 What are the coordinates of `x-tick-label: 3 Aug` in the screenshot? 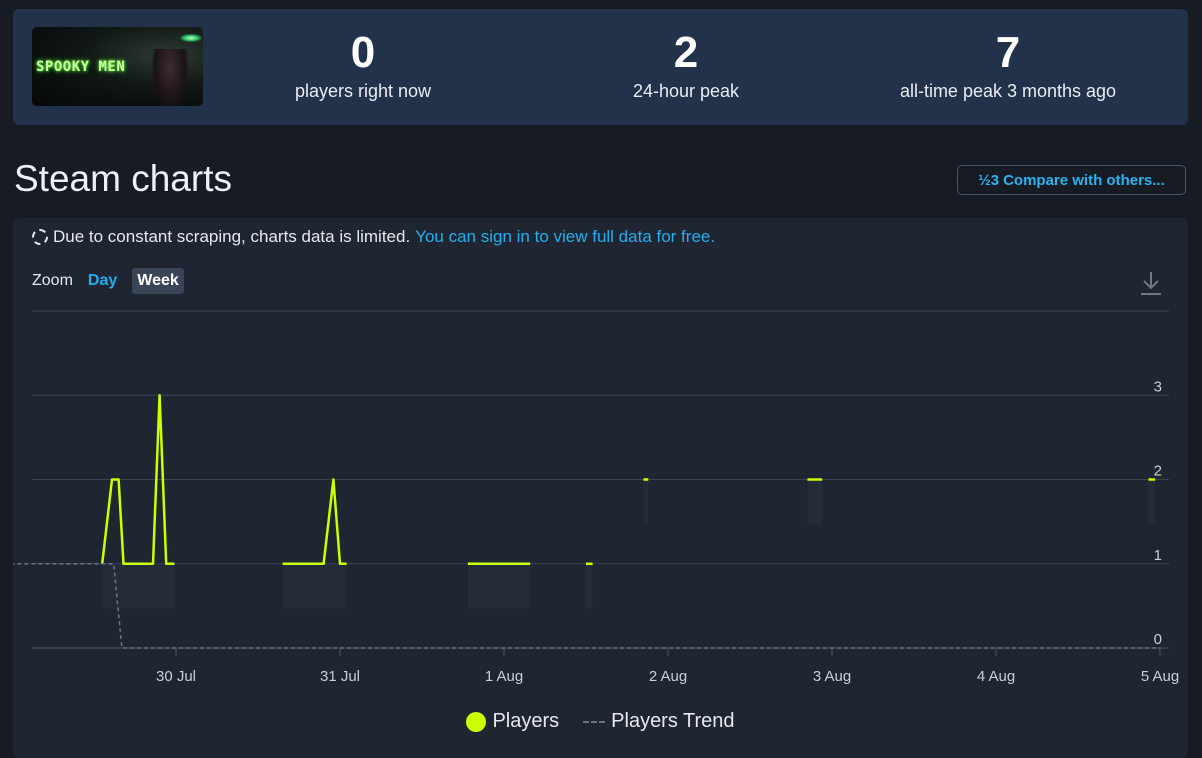 It's located at (832, 676).